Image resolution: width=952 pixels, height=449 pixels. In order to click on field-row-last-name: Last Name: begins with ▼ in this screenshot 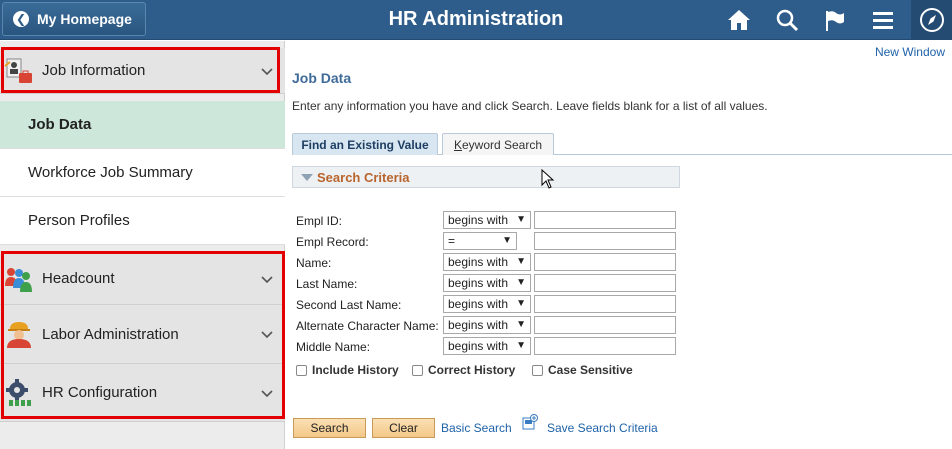, I will do `click(621, 284)`.